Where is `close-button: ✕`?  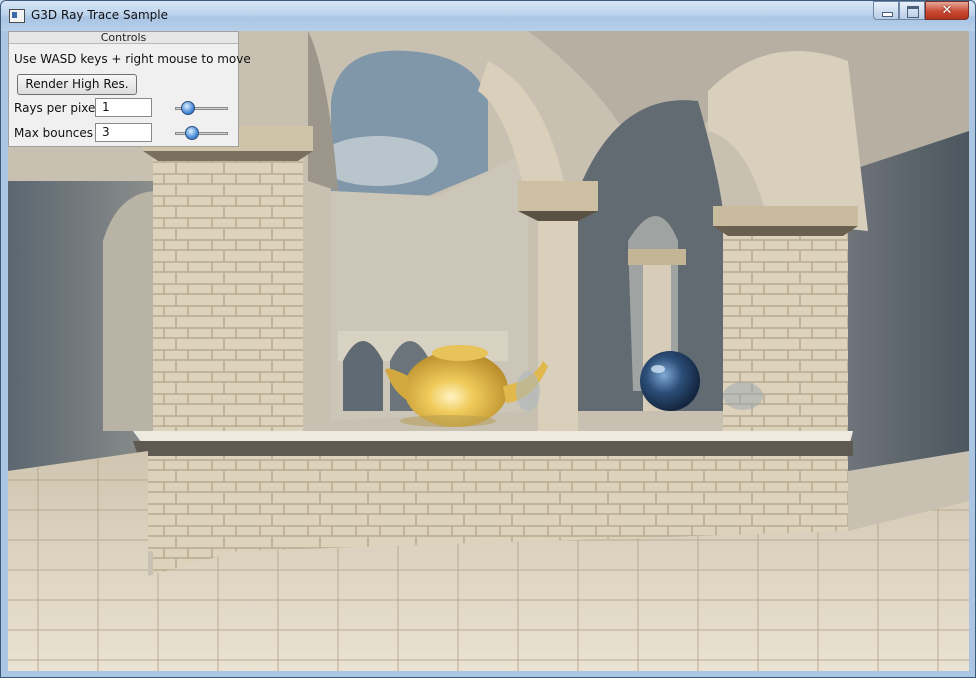
close-button: ✕ is located at coordinates (947, 10).